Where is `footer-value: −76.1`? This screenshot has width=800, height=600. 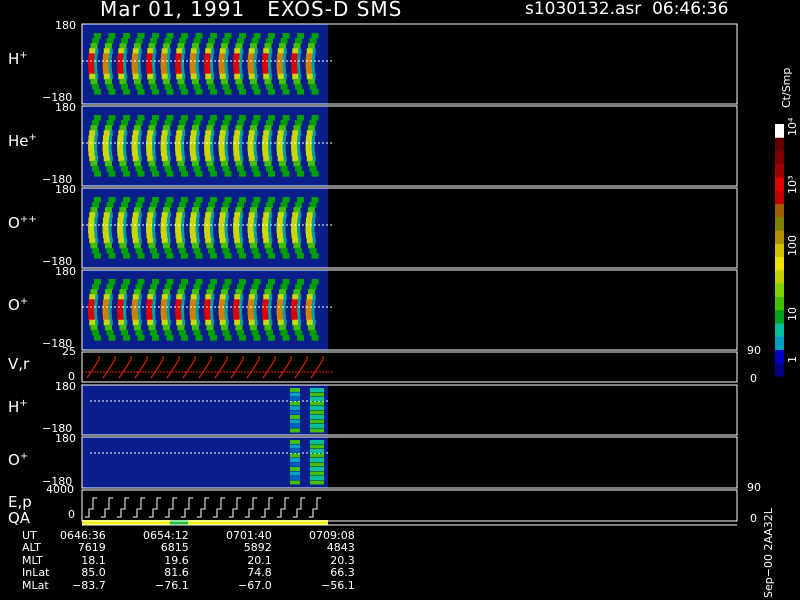 footer-value: −76.1 is located at coordinates (171, 585).